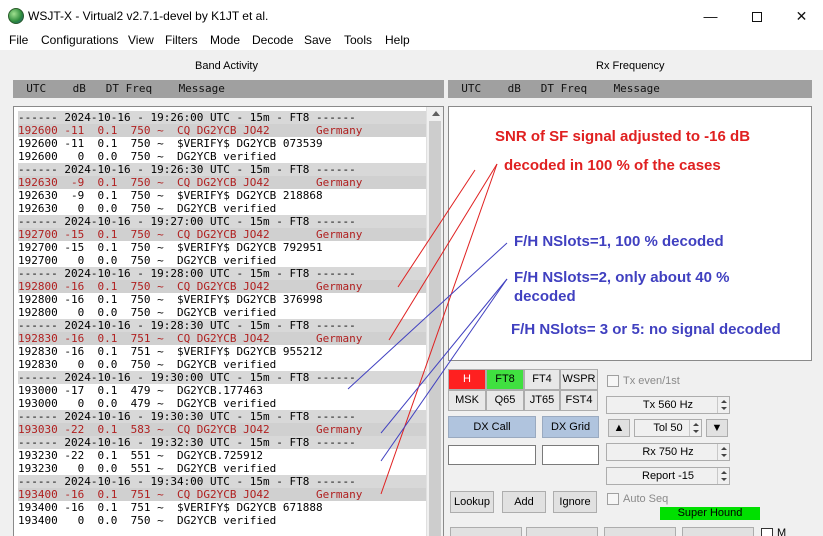 The image size is (823, 536). What do you see at coordinates (619, 241) in the screenshot?
I see `note-nslots-1: F/H NSlots=1, 100 % decoded` at bounding box center [619, 241].